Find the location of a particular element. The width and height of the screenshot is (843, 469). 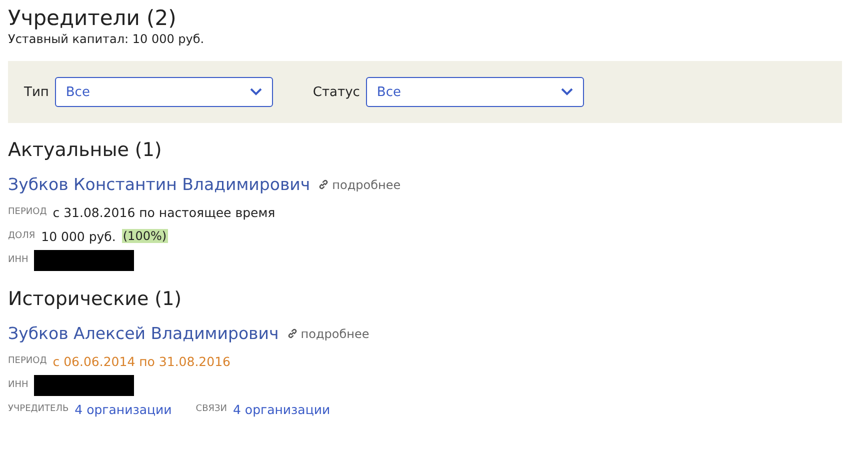

field-label: УЧРЕДИТЕЛЬ is located at coordinates (38, 409).